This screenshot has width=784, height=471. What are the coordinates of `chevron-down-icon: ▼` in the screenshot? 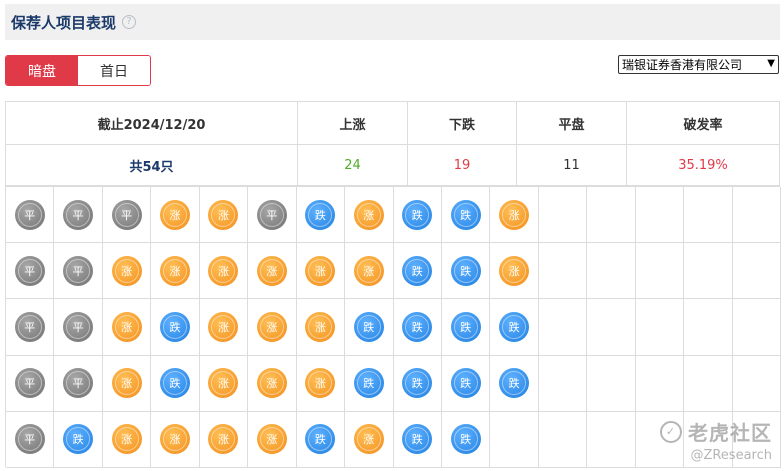 It's located at (771, 63).